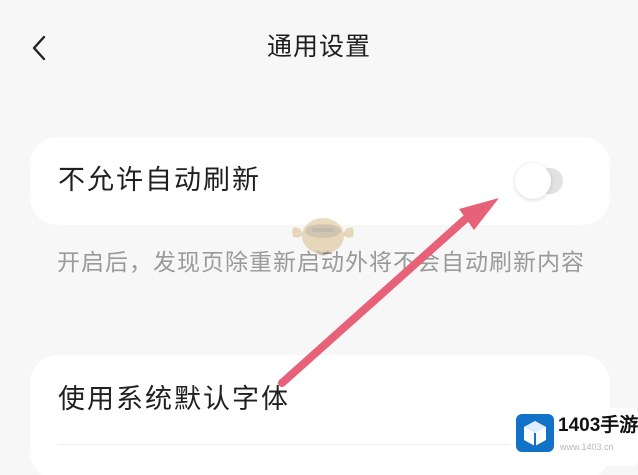 The image size is (638, 475). Describe the element at coordinates (574, 437) in the screenshot. I see `site-watermark-logo: 1403手游网 www.1403.cn` at that location.